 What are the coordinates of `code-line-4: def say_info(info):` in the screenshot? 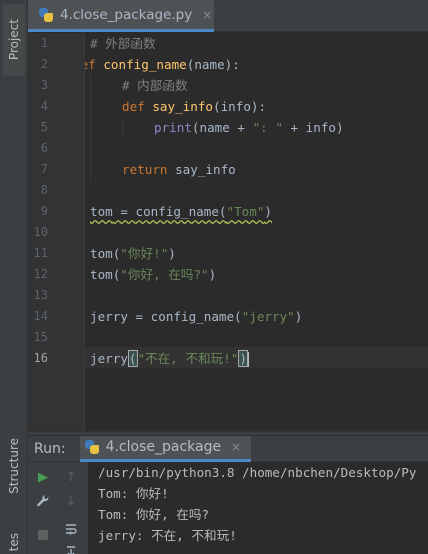 It's located at (194, 106).